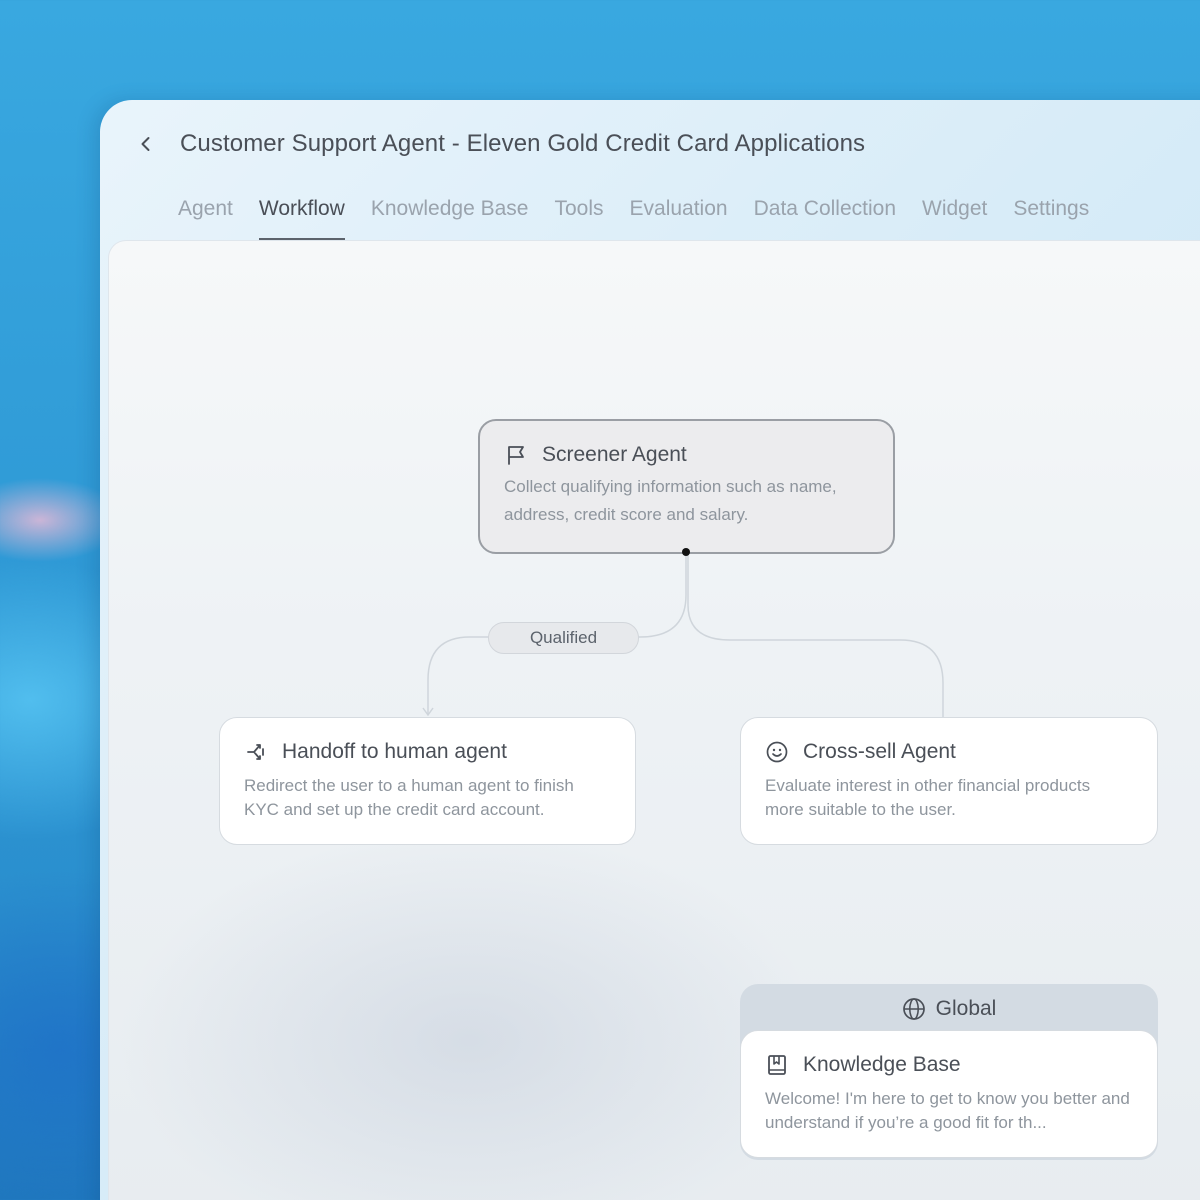 This screenshot has height=1200, width=1200. I want to click on node-title: Handoff to human agent, so click(394, 751).